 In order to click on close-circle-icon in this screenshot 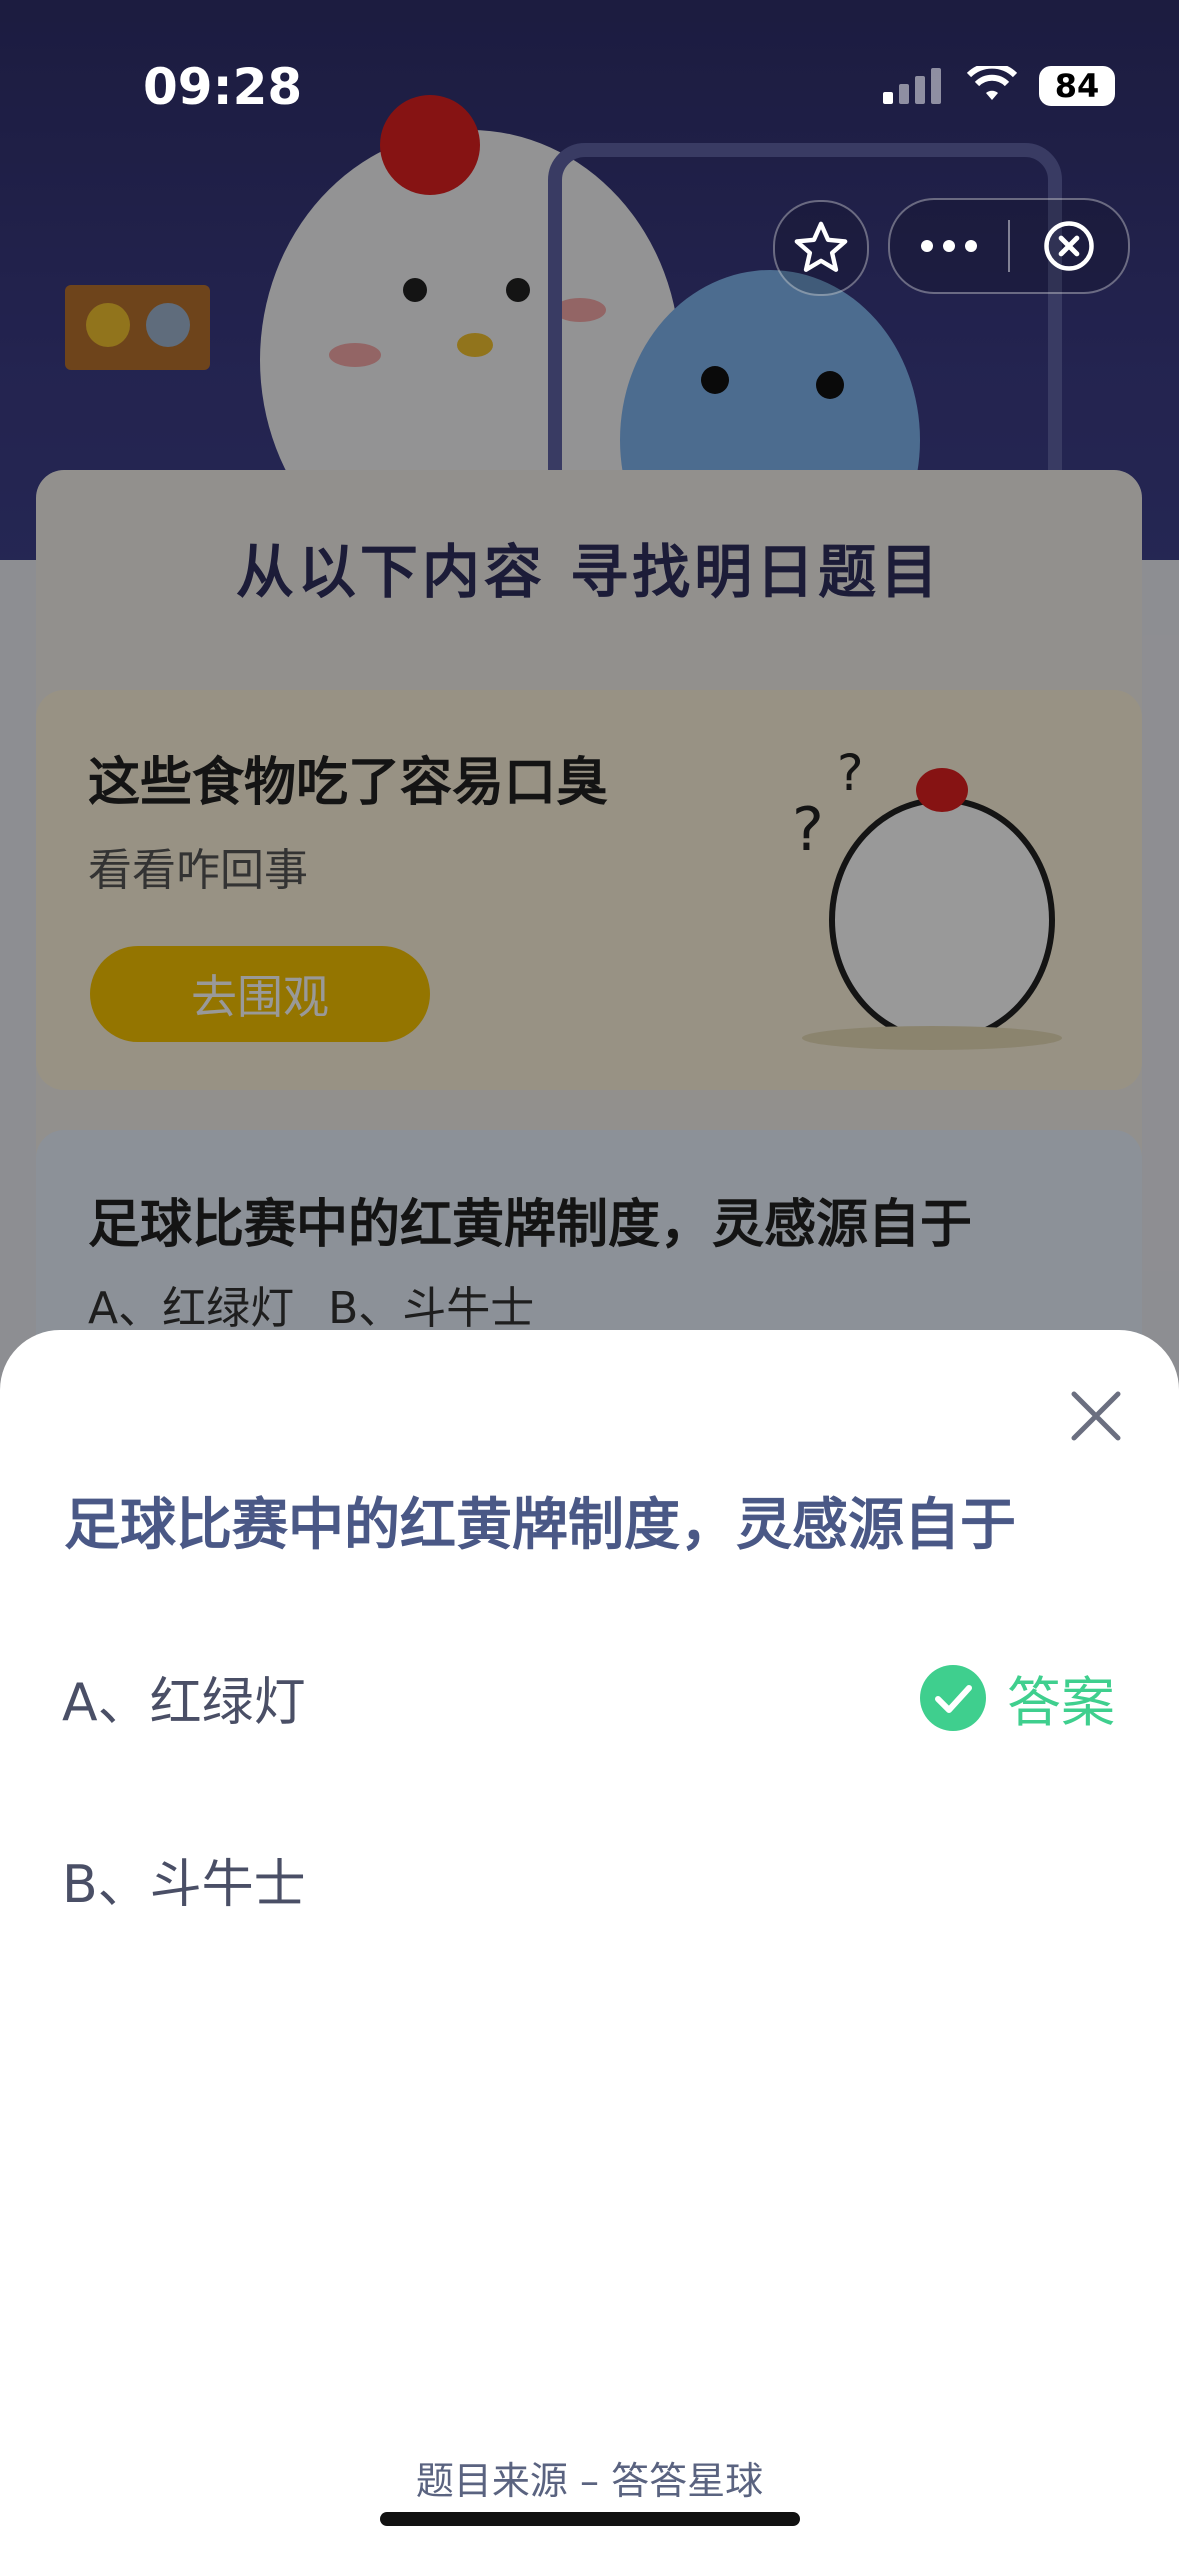, I will do `click(1069, 246)`.